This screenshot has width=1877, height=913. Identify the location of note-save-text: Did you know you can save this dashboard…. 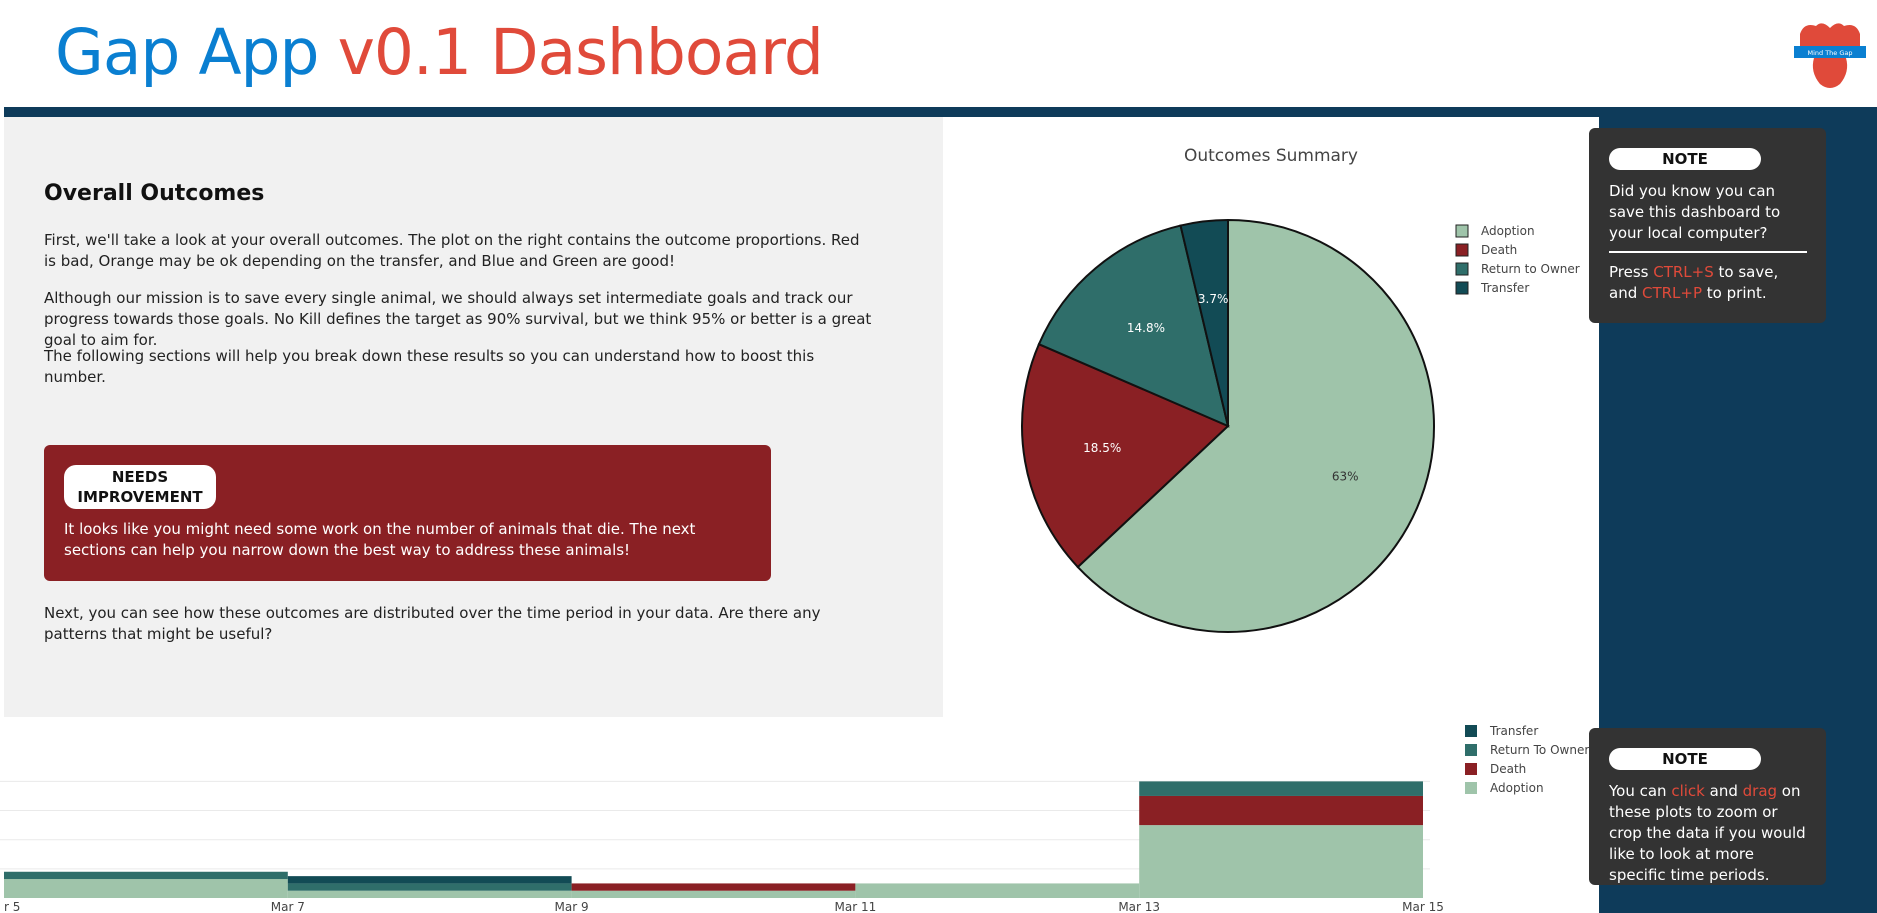
(1695, 212).